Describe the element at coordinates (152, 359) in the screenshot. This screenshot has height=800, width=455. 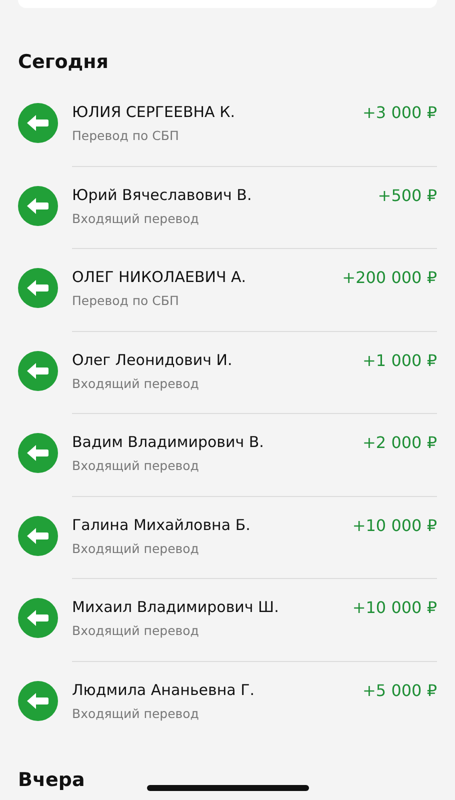
I see `sender-name: Олег Леонидович И.` at that location.